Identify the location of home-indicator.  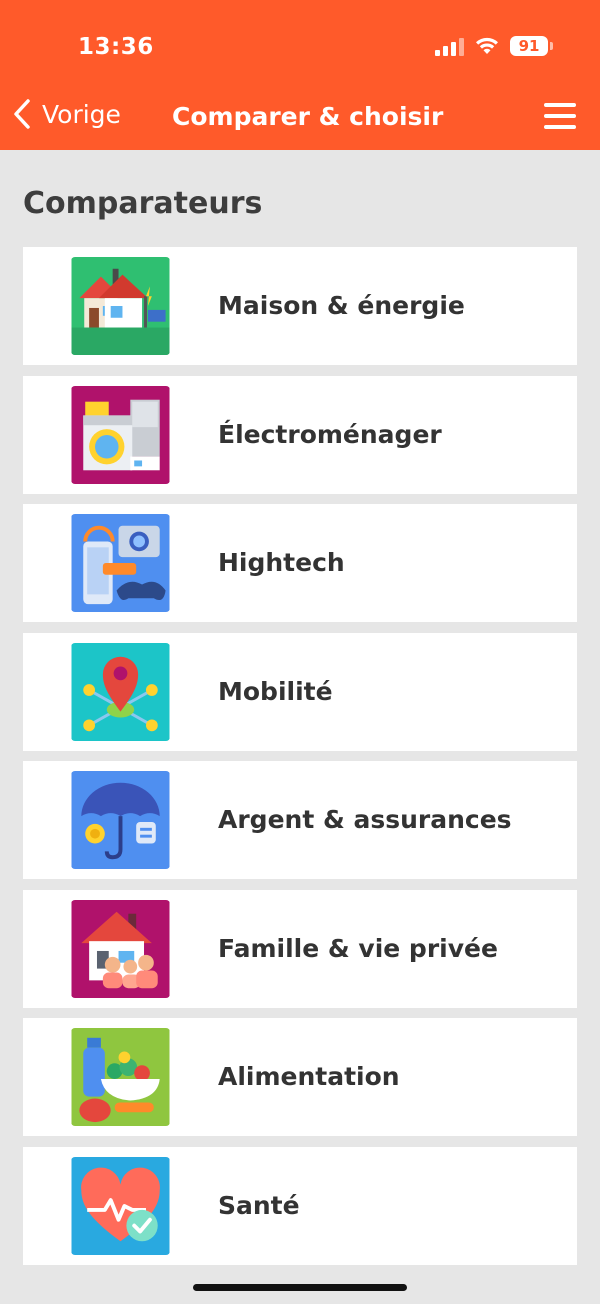
(300, 1287).